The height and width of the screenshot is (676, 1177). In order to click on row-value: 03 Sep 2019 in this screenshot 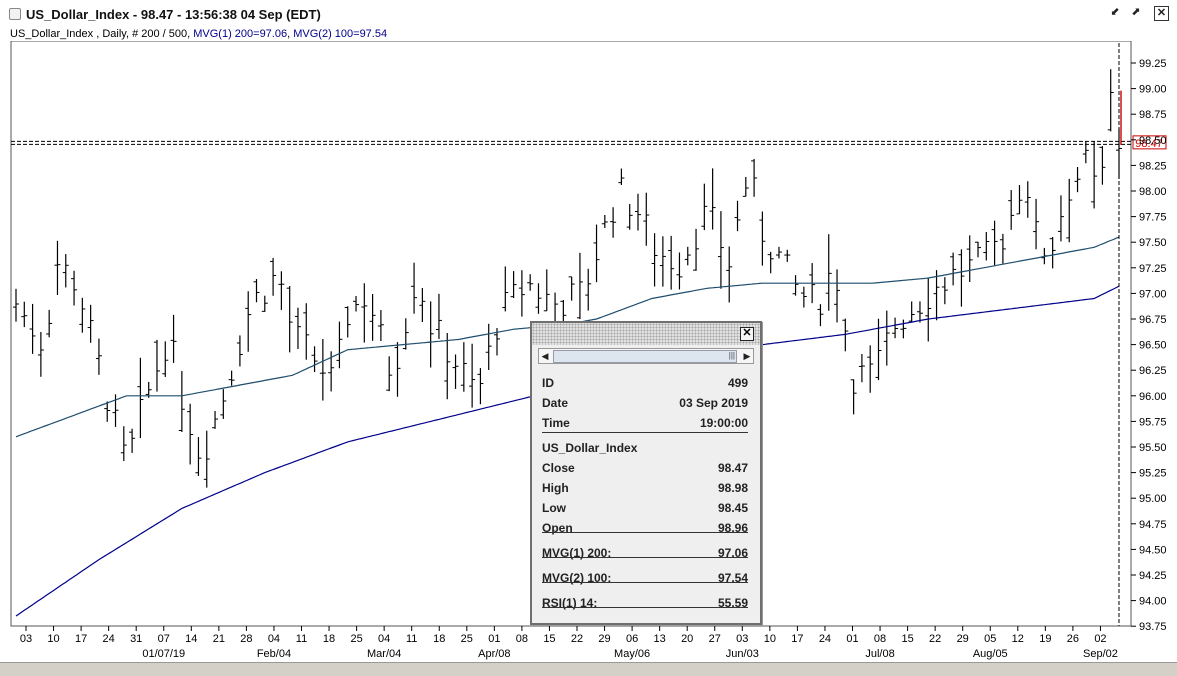, I will do `click(713, 403)`.